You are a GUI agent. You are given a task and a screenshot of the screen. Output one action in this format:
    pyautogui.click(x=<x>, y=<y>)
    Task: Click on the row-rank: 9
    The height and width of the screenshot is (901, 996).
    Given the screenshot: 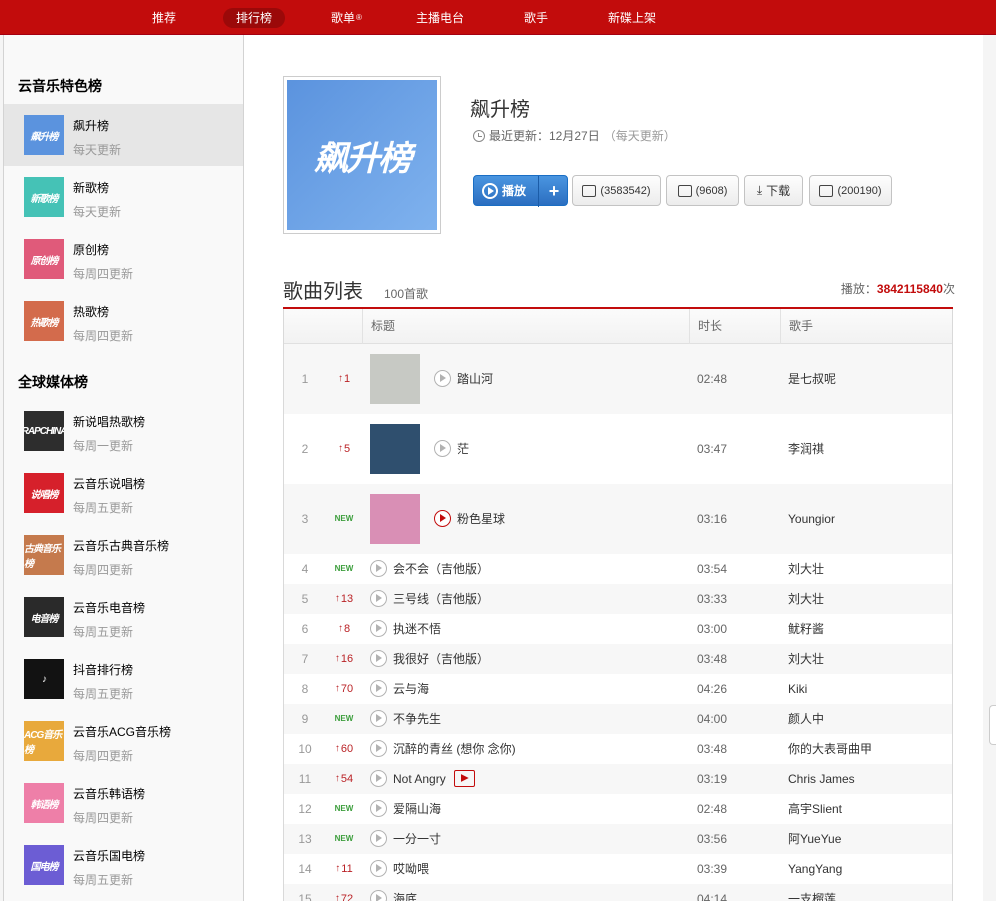 What is the action you would take?
    pyautogui.click(x=305, y=718)
    